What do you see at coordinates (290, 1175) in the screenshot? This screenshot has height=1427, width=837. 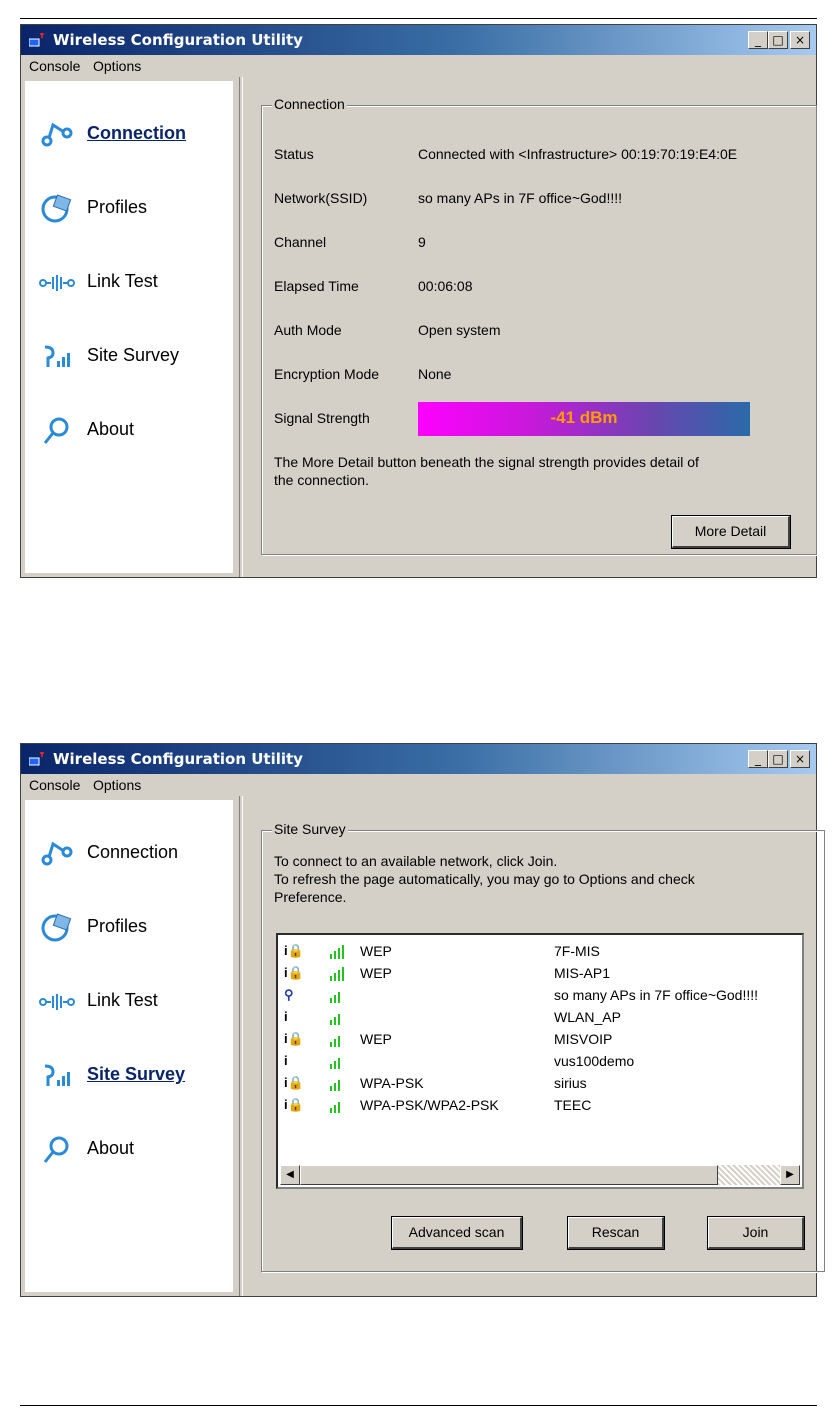 I see `scroll-left-button: ◀` at bounding box center [290, 1175].